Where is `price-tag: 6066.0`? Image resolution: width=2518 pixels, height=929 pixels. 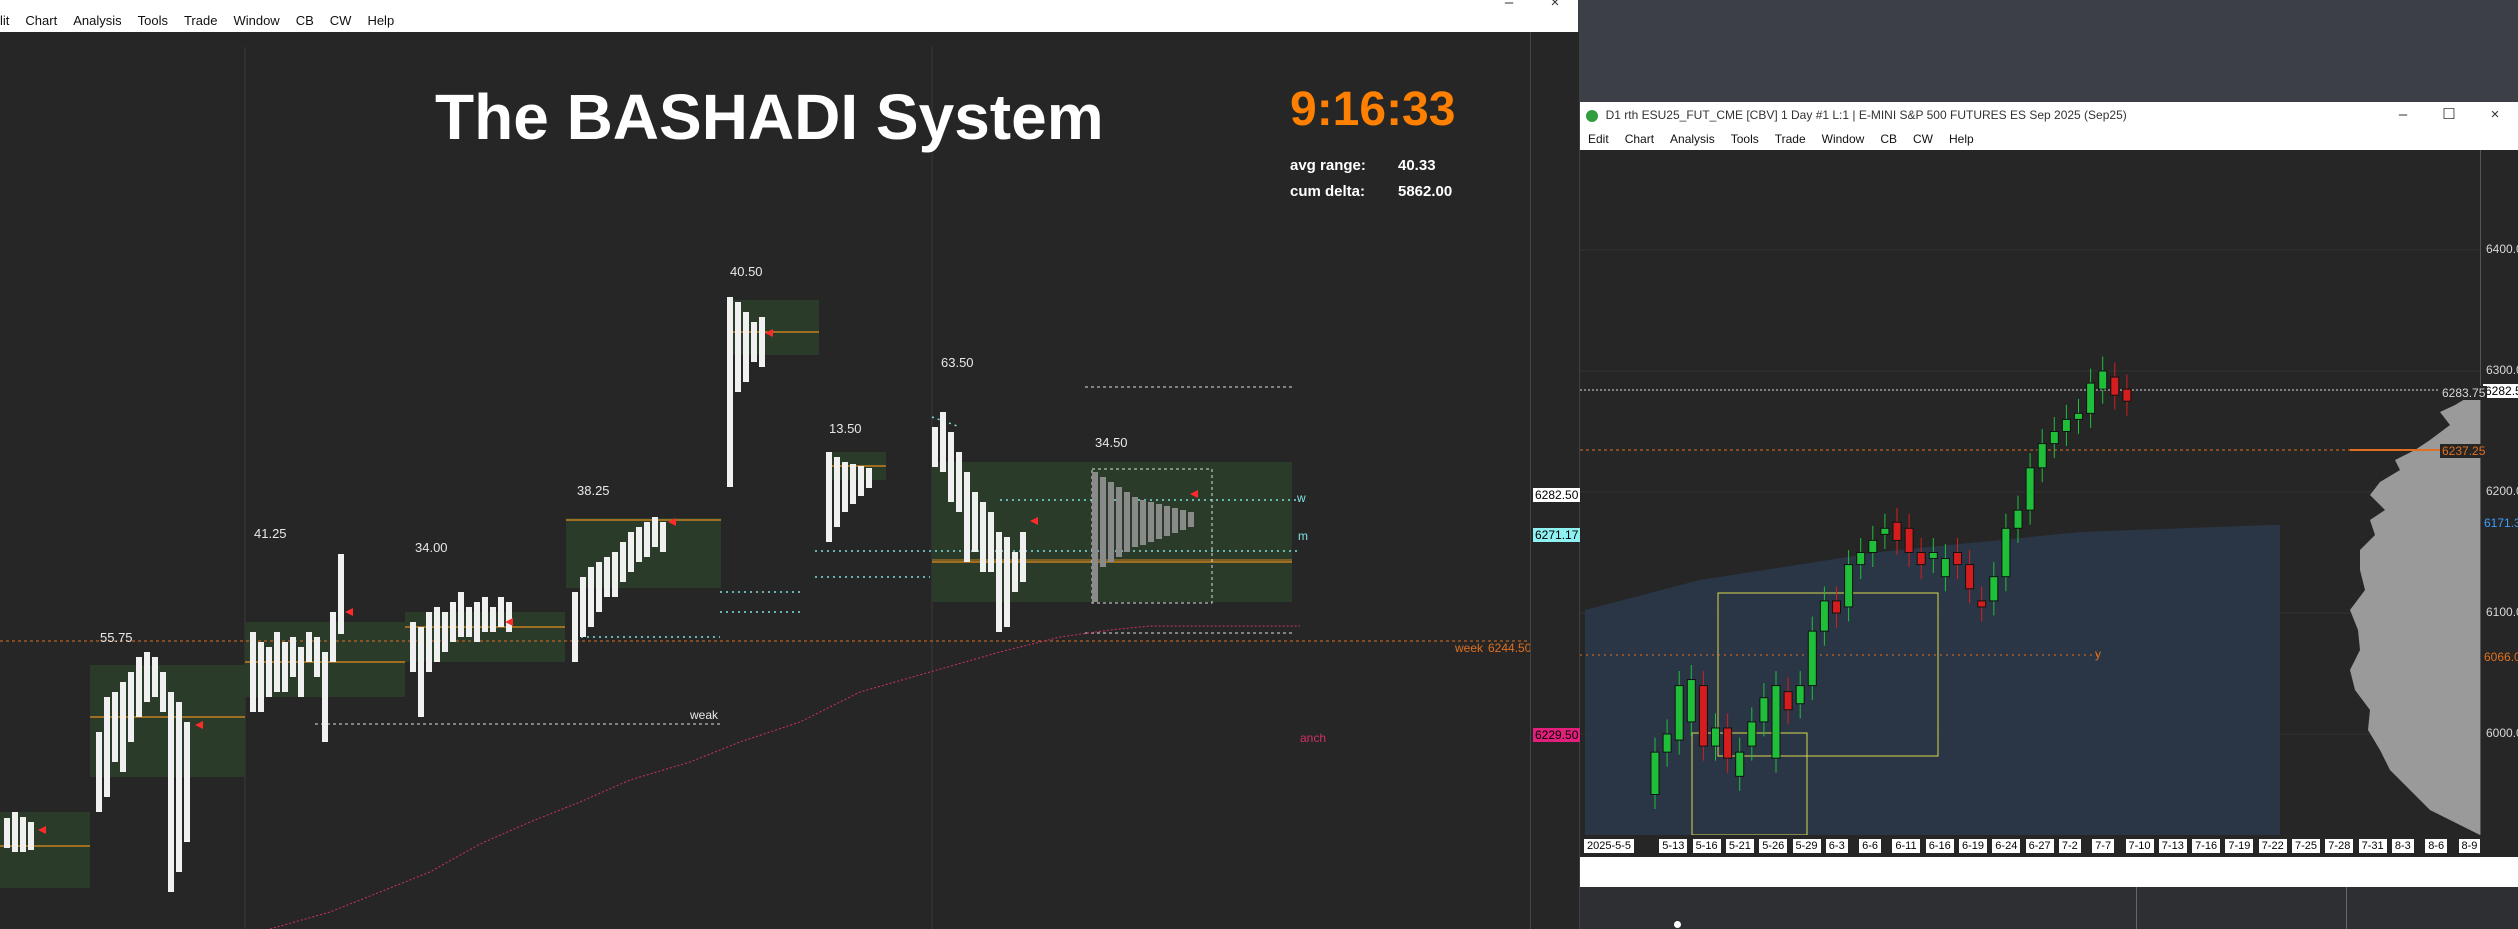
price-tag: 6066.0 is located at coordinates (2501, 657).